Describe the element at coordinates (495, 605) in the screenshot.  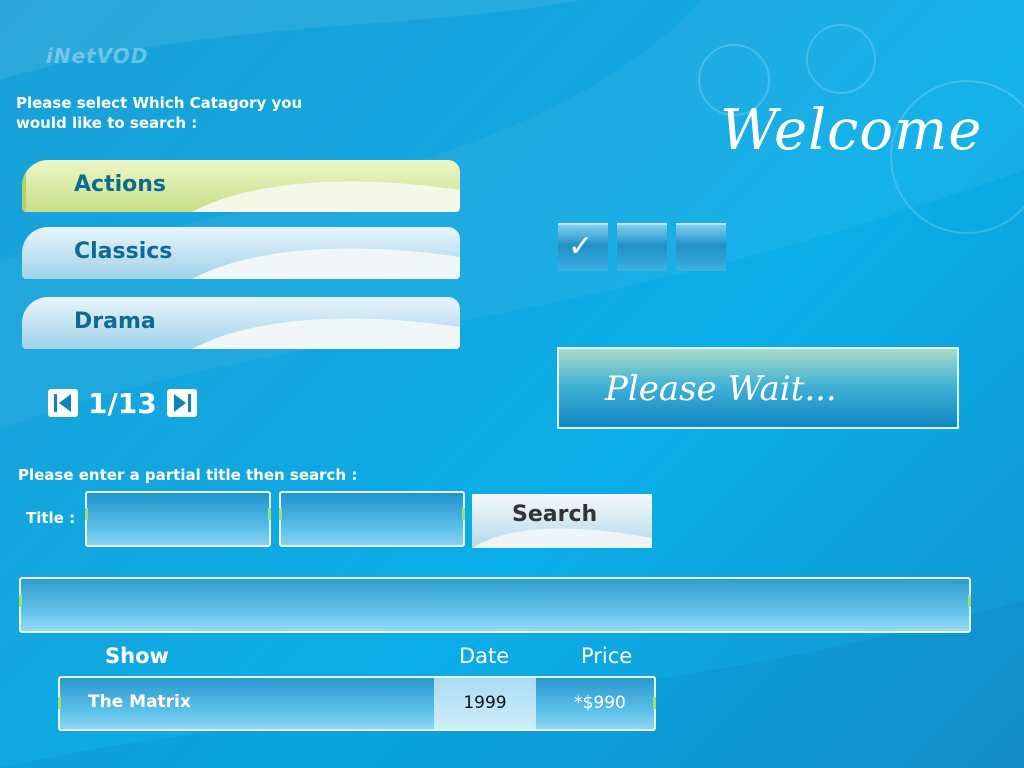
I see `results-bar` at that location.